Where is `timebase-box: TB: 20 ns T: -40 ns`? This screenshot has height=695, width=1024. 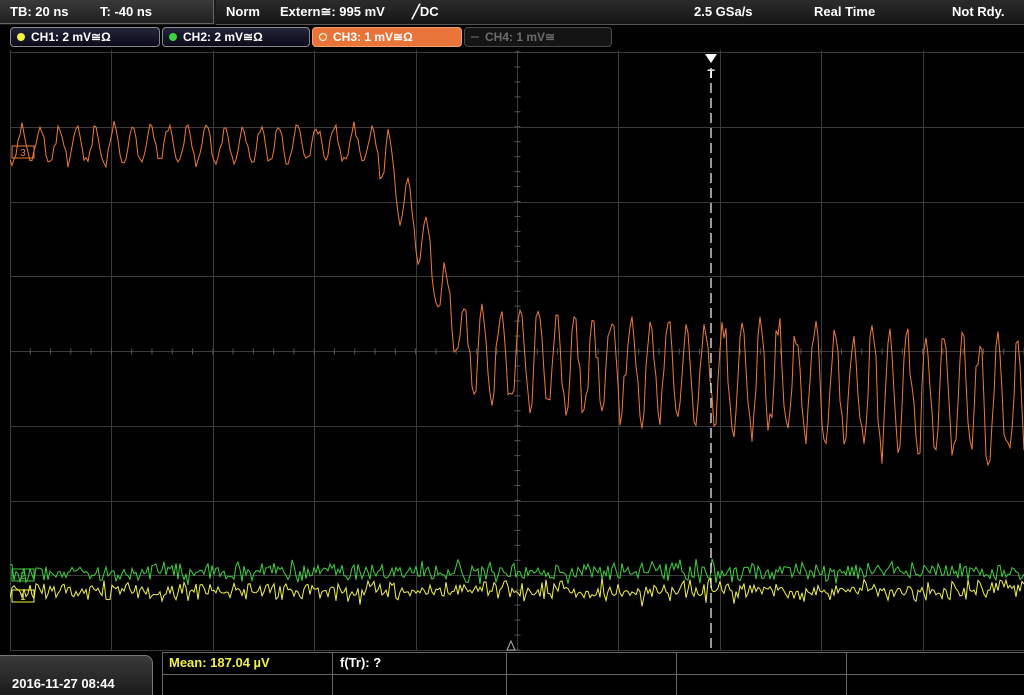
timebase-box: TB: 20 ns T: -40 ns is located at coordinates (107, 12).